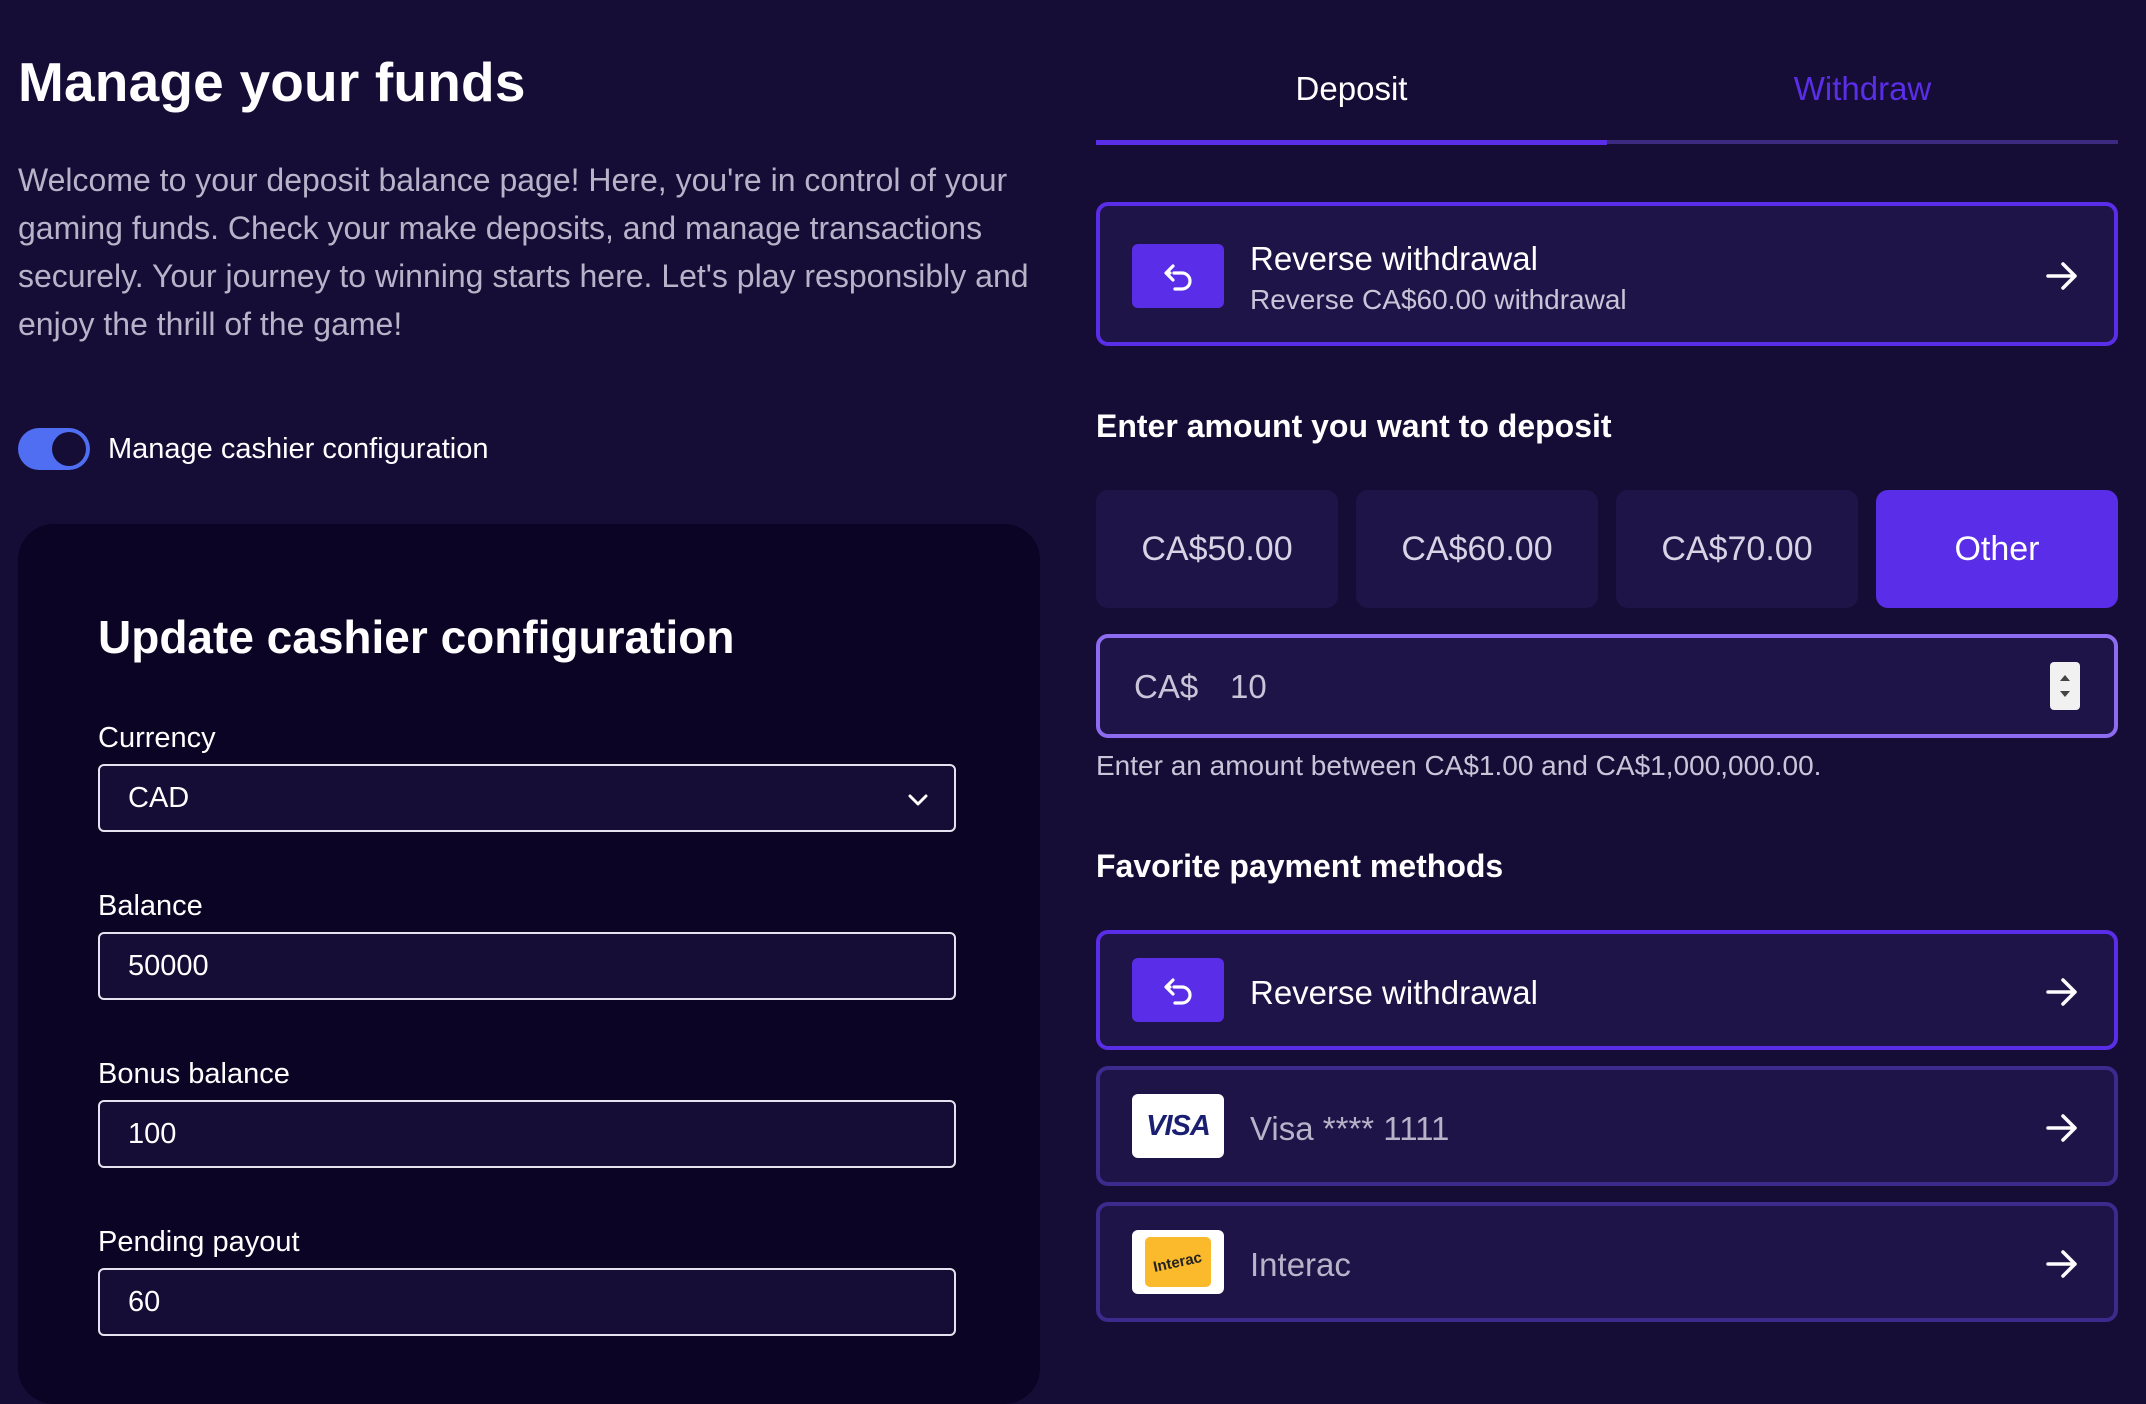 The height and width of the screenshot is (1404, 2146). What do you see at coordinates (1394, 992) in the screenshot?
I see `favorite-reverse-label: Reverse withdrawal` at bounding box center [1394, 992].